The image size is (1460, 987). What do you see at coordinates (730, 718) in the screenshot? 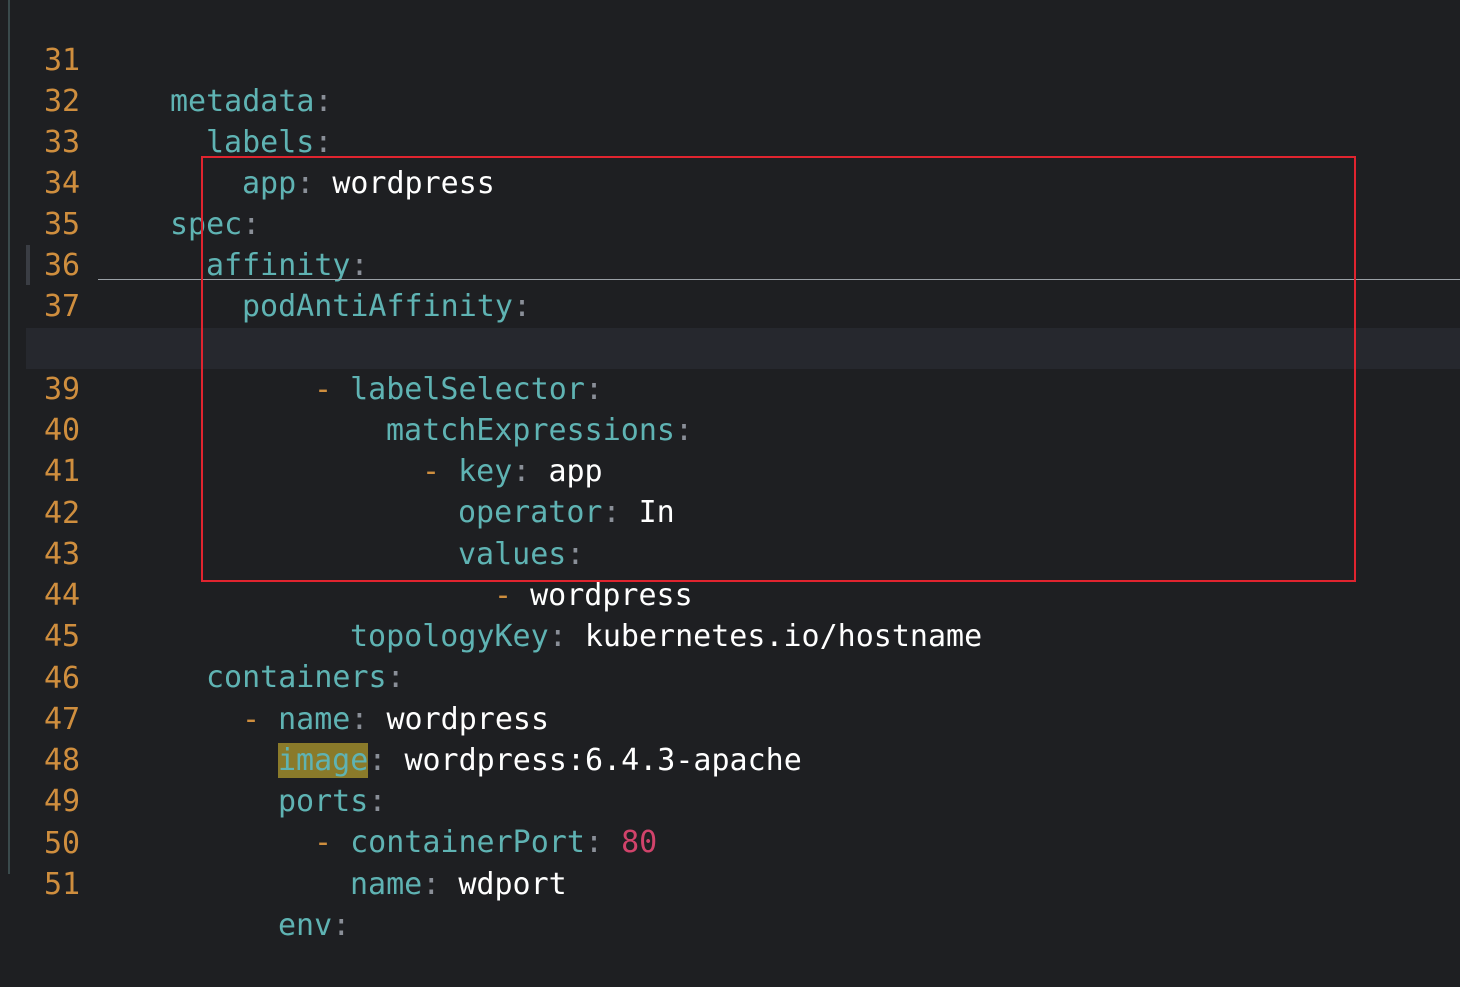
I see `code-line: 47 image: wordpress:6.4.3-apache` at bounding box center [730, 718].